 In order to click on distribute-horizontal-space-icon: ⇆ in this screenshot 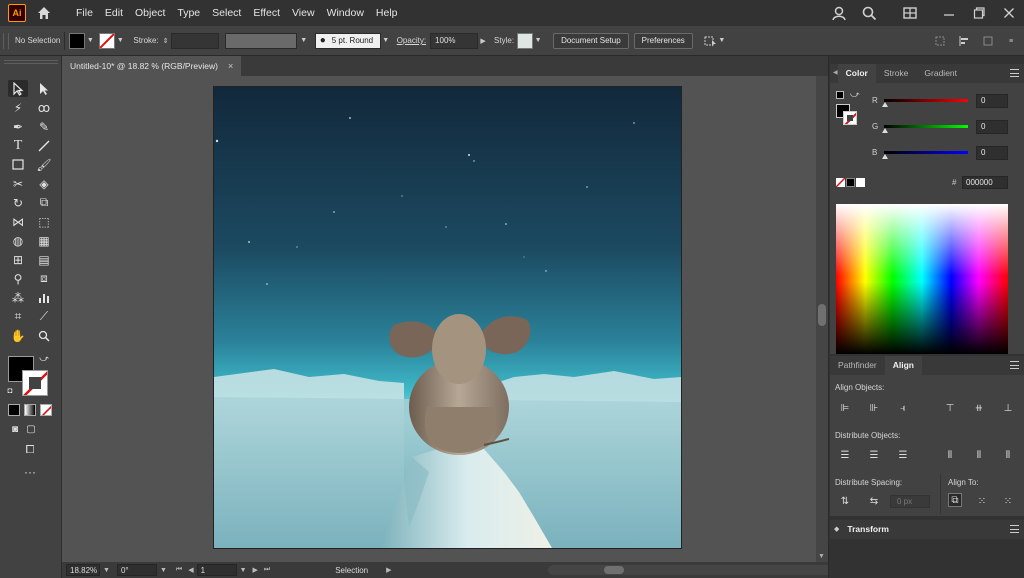, I will do `click(874, 501)`.